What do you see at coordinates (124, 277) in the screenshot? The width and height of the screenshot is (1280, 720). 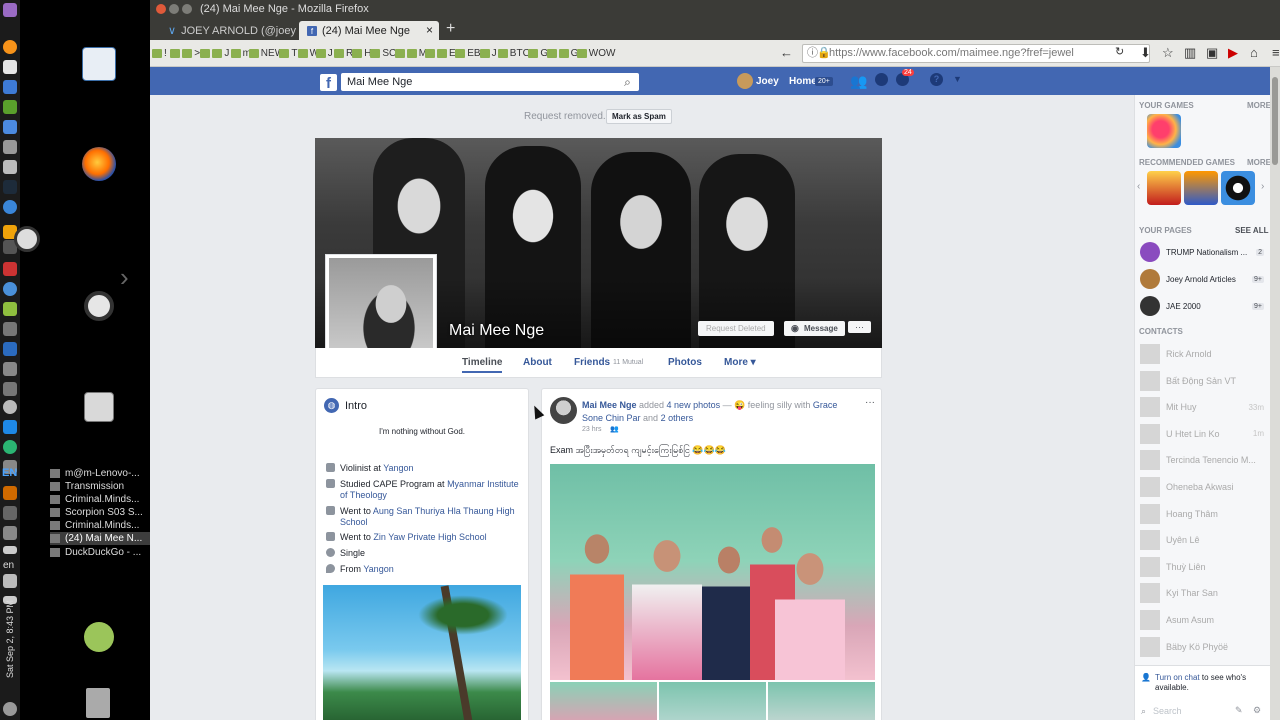 I see `chevron-right-icon: ›` at bounding box center [124, 277].